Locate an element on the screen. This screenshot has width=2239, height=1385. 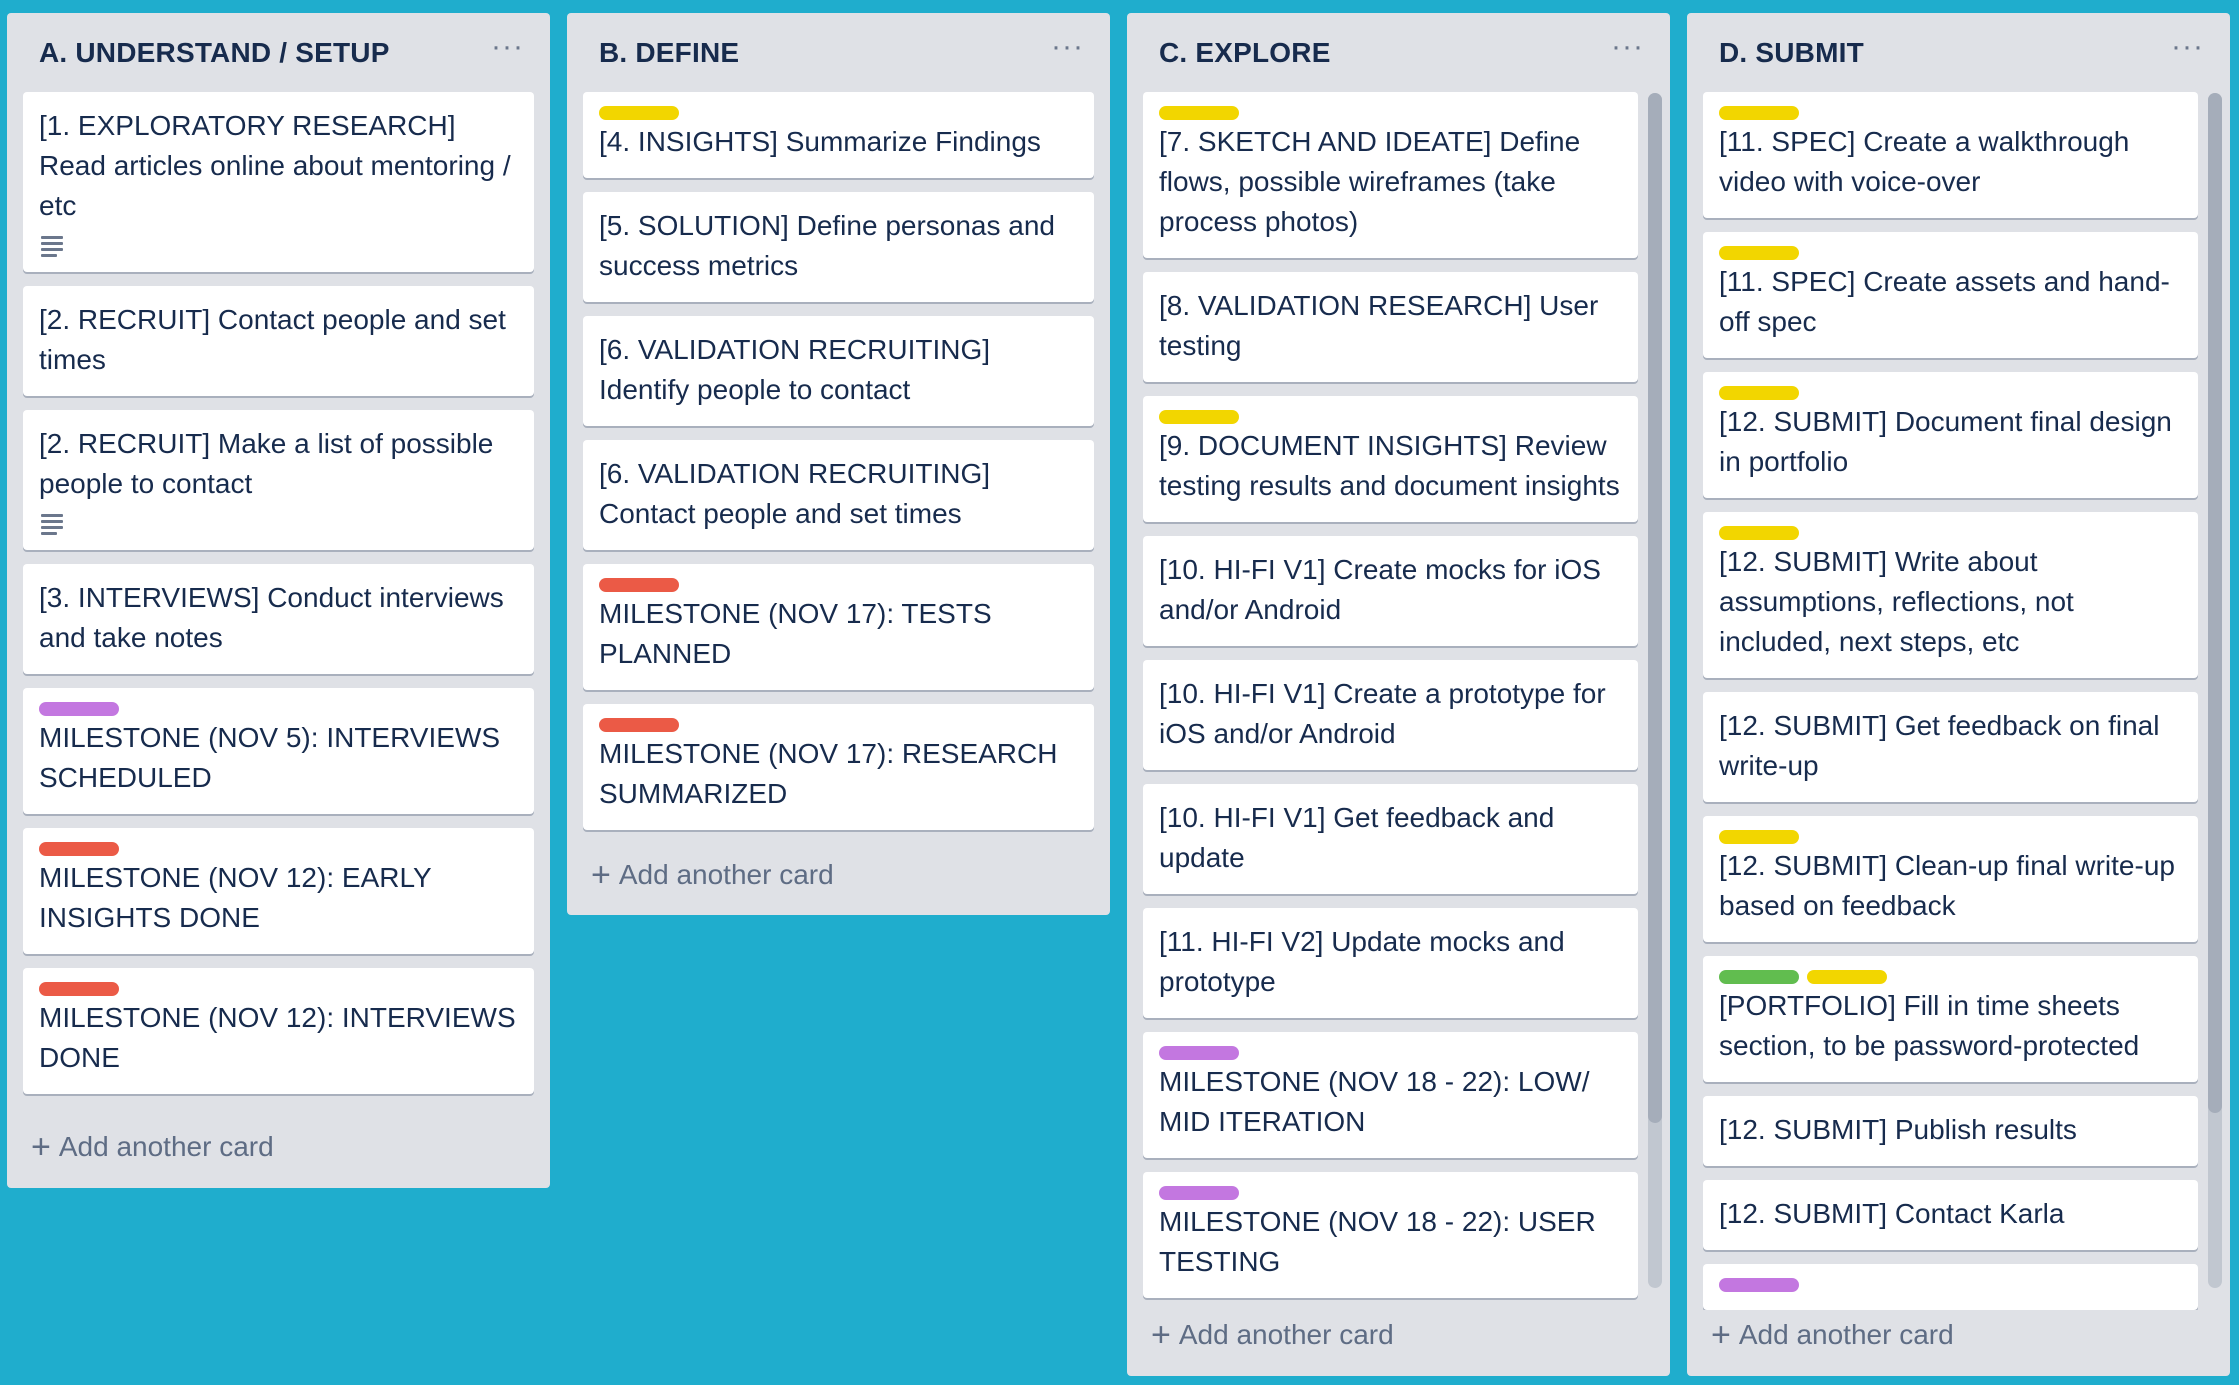
card: MILESTONE (NOV 17): RESEARCH SUMMARIZED is located at coordinates (838, 767).